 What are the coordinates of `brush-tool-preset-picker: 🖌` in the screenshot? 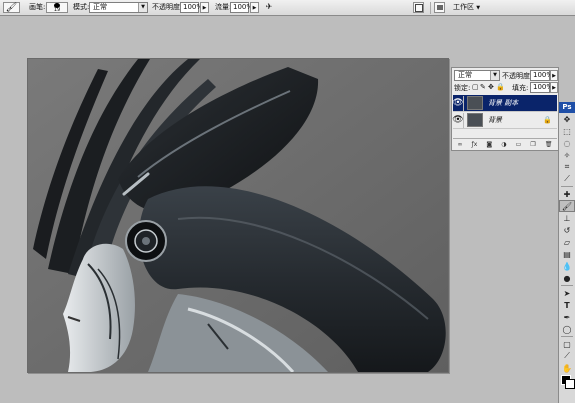 It's located at (11, 7).